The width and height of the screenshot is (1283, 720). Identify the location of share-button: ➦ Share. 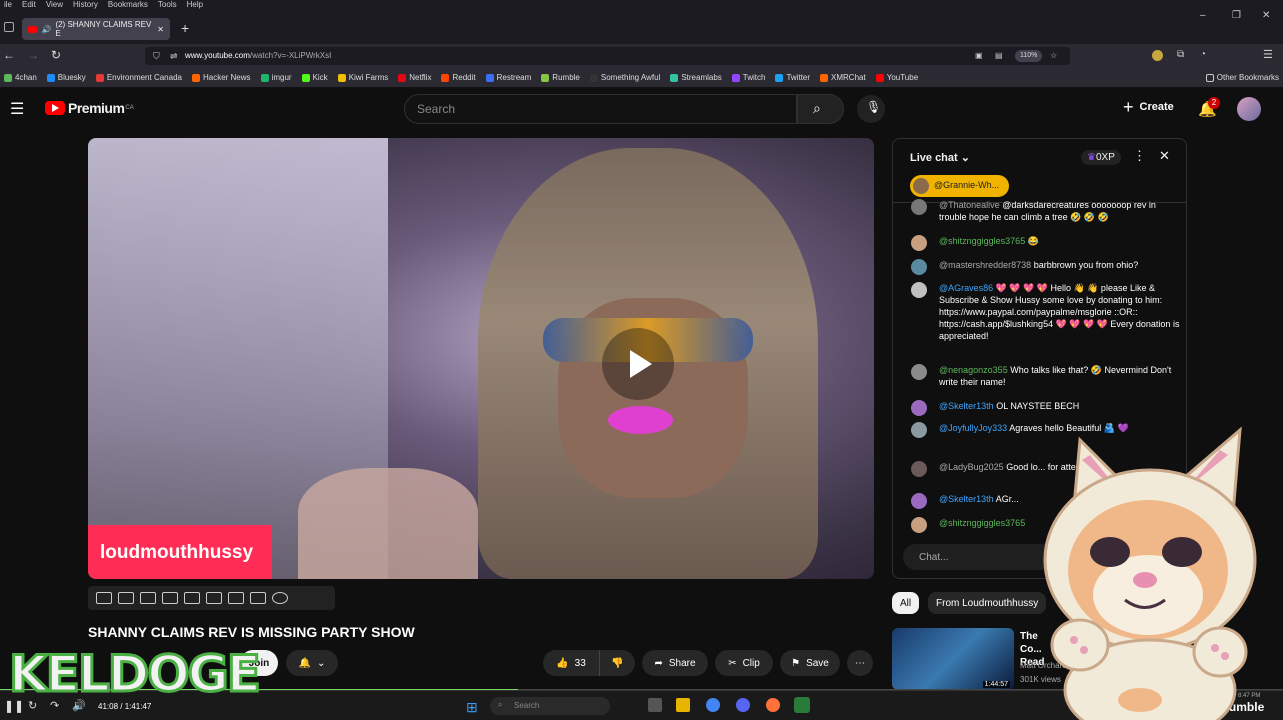
(675, 663).